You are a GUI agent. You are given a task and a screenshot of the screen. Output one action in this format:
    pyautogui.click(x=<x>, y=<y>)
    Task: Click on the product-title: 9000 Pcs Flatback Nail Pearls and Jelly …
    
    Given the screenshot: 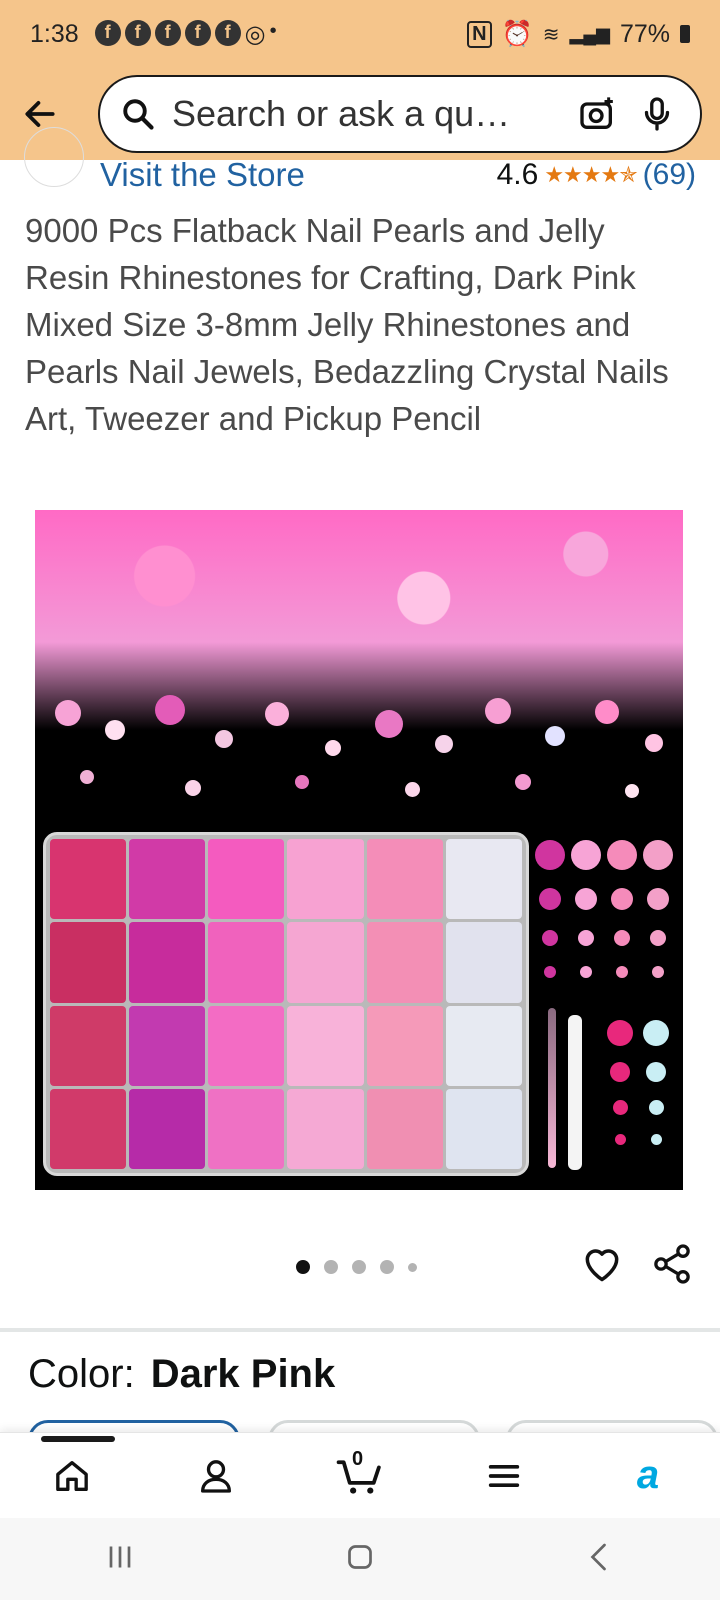 What is the action you would take?
    pyautogui.click(x=347, y=324)
    